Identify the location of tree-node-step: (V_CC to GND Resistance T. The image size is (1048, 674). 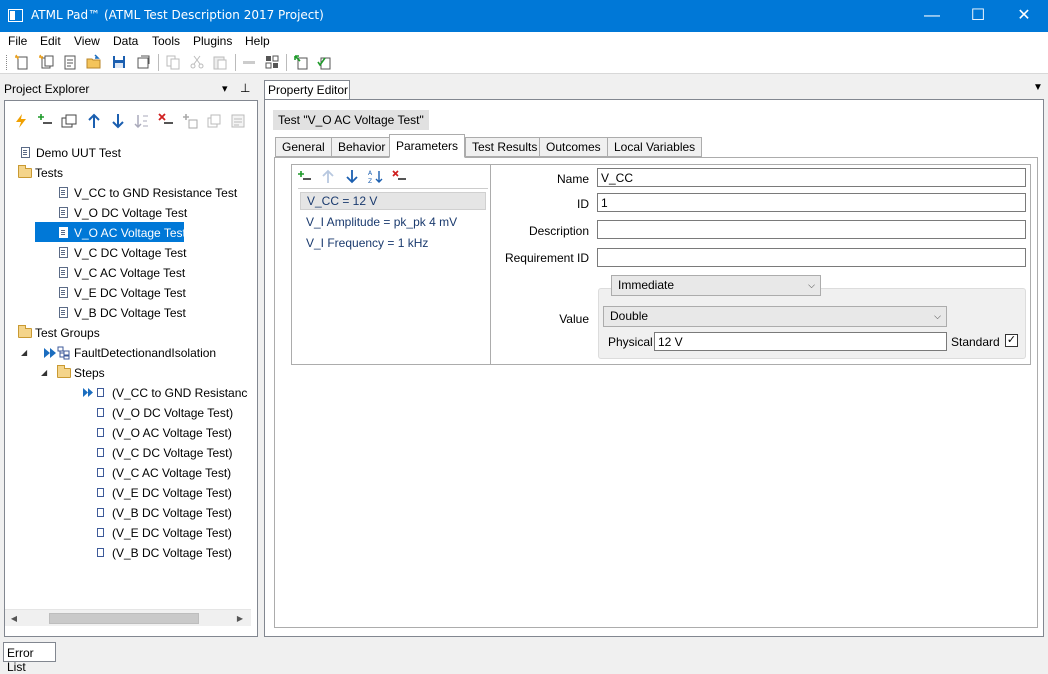
(165, 393).